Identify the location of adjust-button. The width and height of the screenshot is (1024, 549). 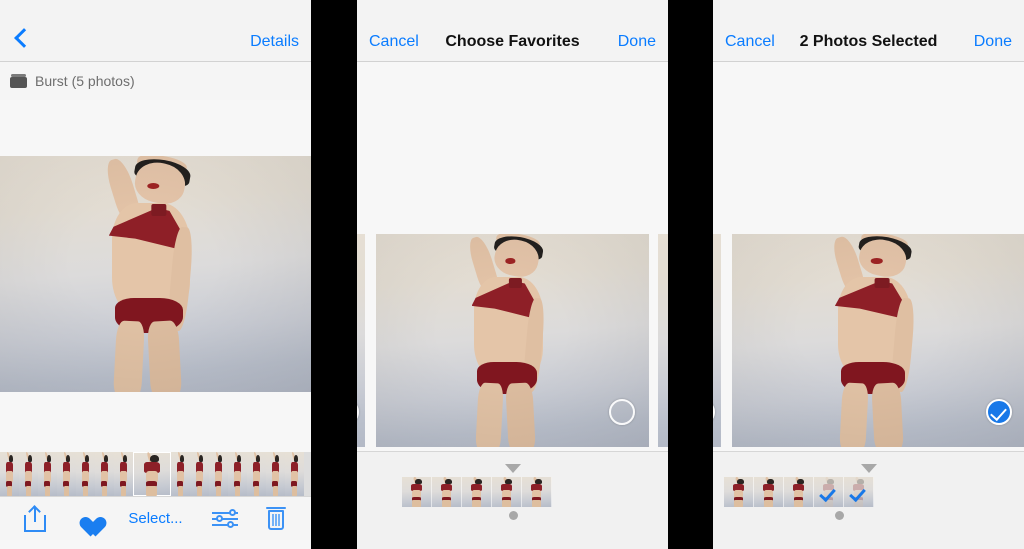
(224, 518).